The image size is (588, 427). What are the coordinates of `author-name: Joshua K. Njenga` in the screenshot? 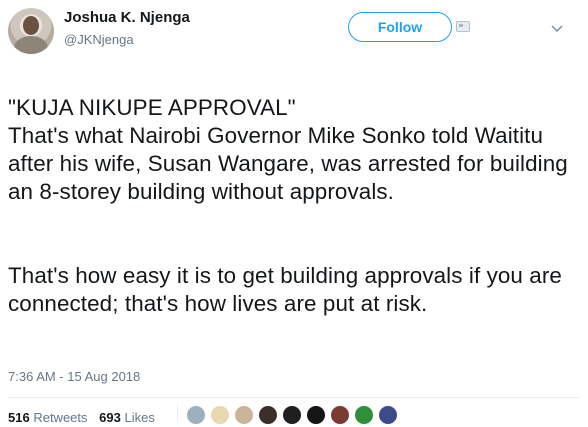 It's located at (127, 17).